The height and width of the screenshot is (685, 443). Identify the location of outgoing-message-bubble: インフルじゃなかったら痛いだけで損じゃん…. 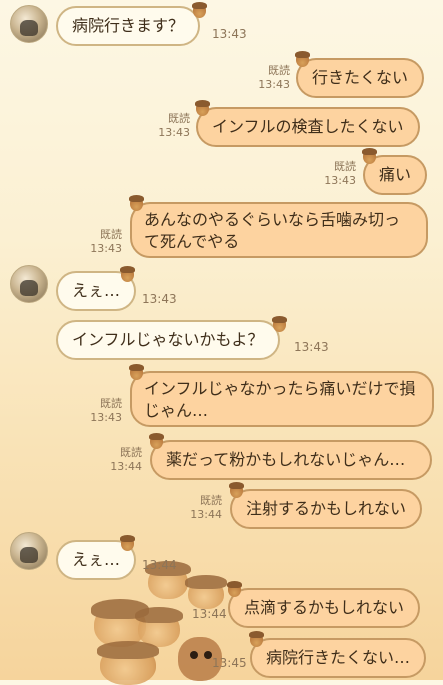
(282, 399).